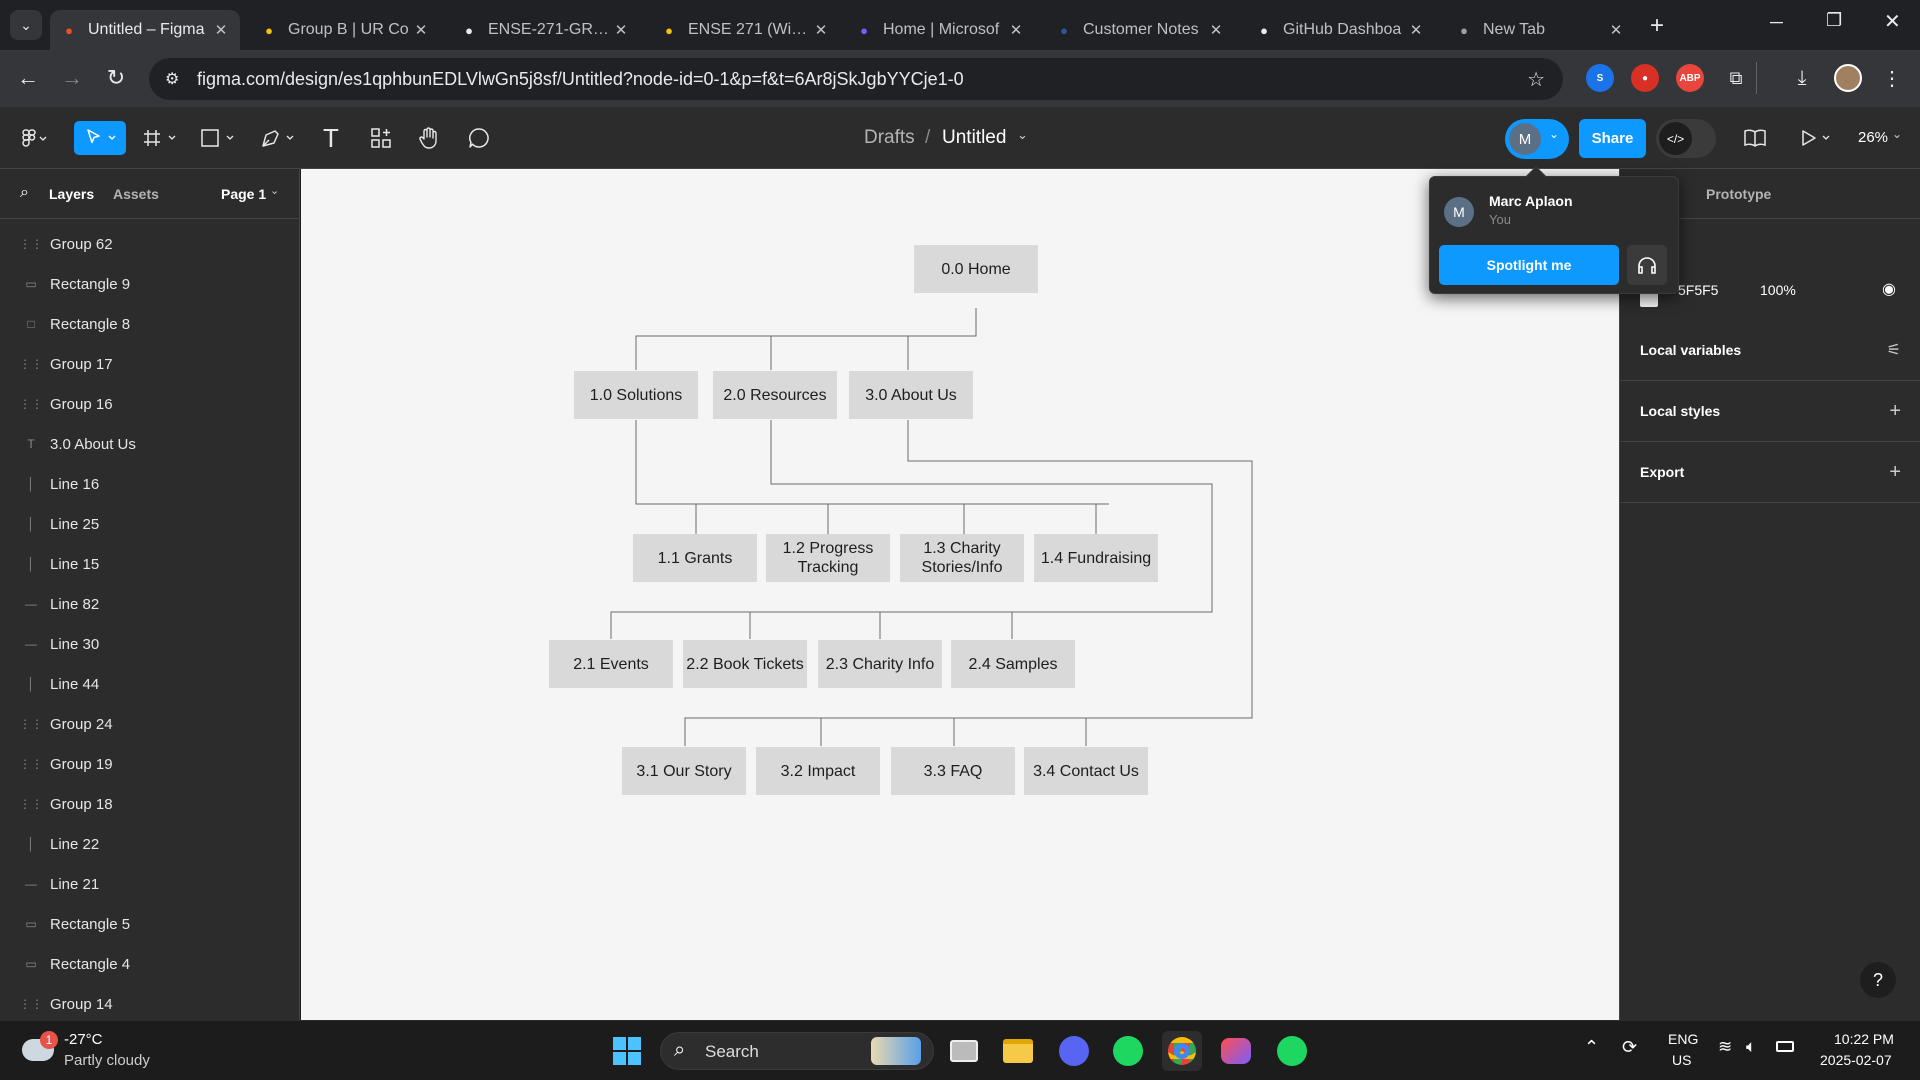 Image resolution: width=1920 pixels, height=1080 pixels. Describe the element at coordinates (1776, 22) in the screenshot. I see `minimize-button: ─` at that location.